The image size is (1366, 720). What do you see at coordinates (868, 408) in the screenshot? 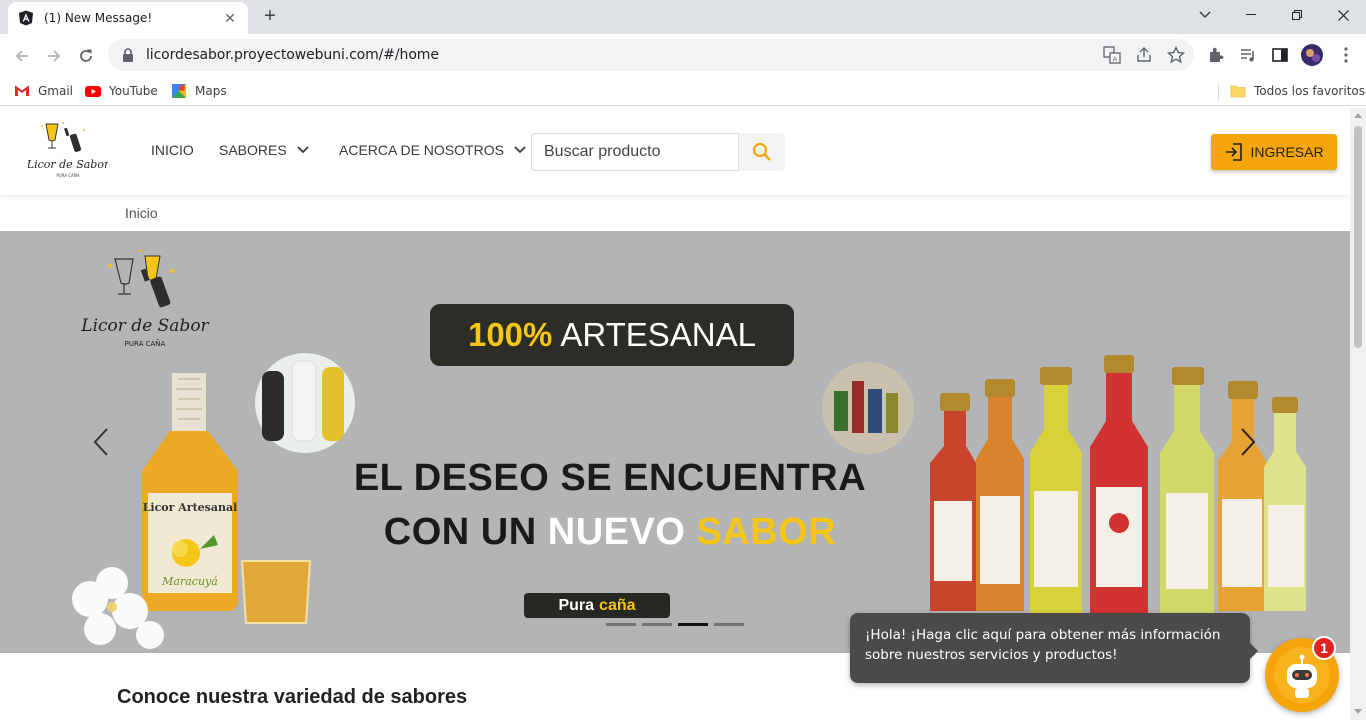
I see `liquor-shelf-circle-image` at bounding box center [868, 408].